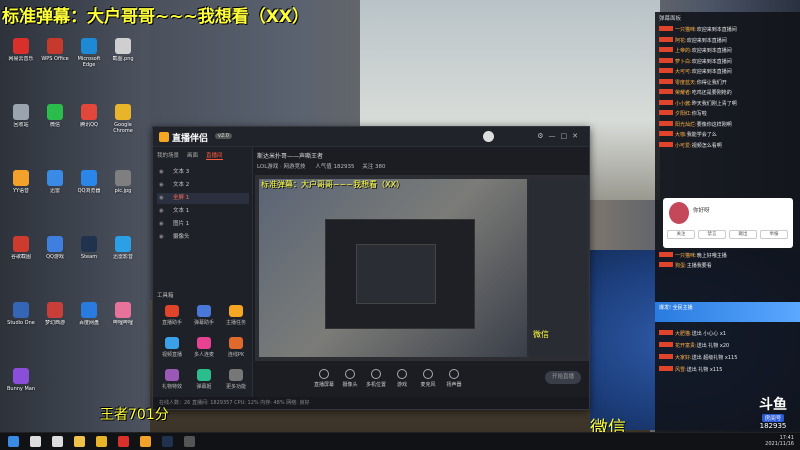  I want to click on control-button: 直播屏幕, so click(324, 378).